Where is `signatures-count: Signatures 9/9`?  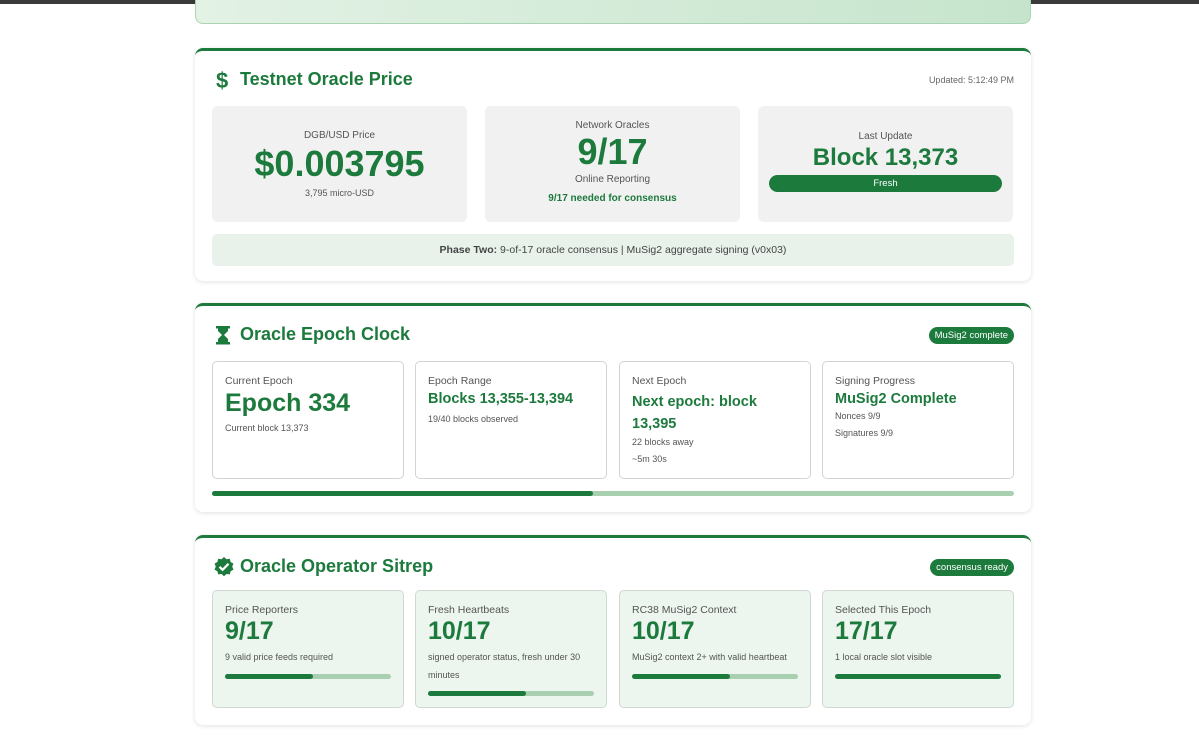
signatures-count: Signatures 9/9 is located at coordinates (864, 433).